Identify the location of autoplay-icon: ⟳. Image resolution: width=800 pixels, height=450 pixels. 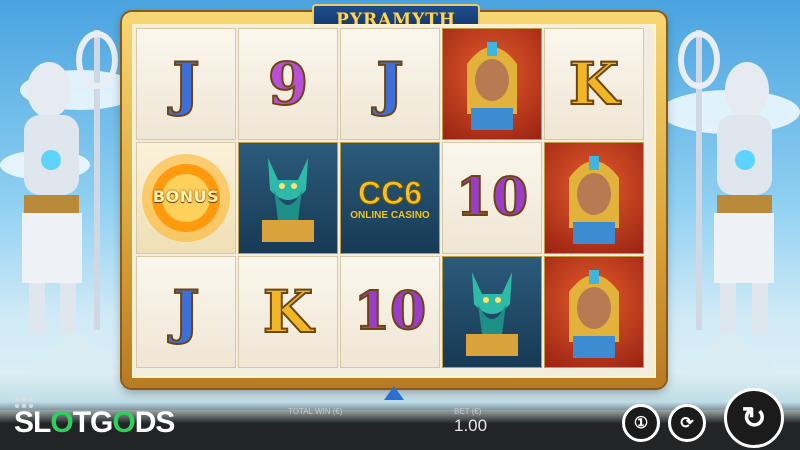
(687, 423).